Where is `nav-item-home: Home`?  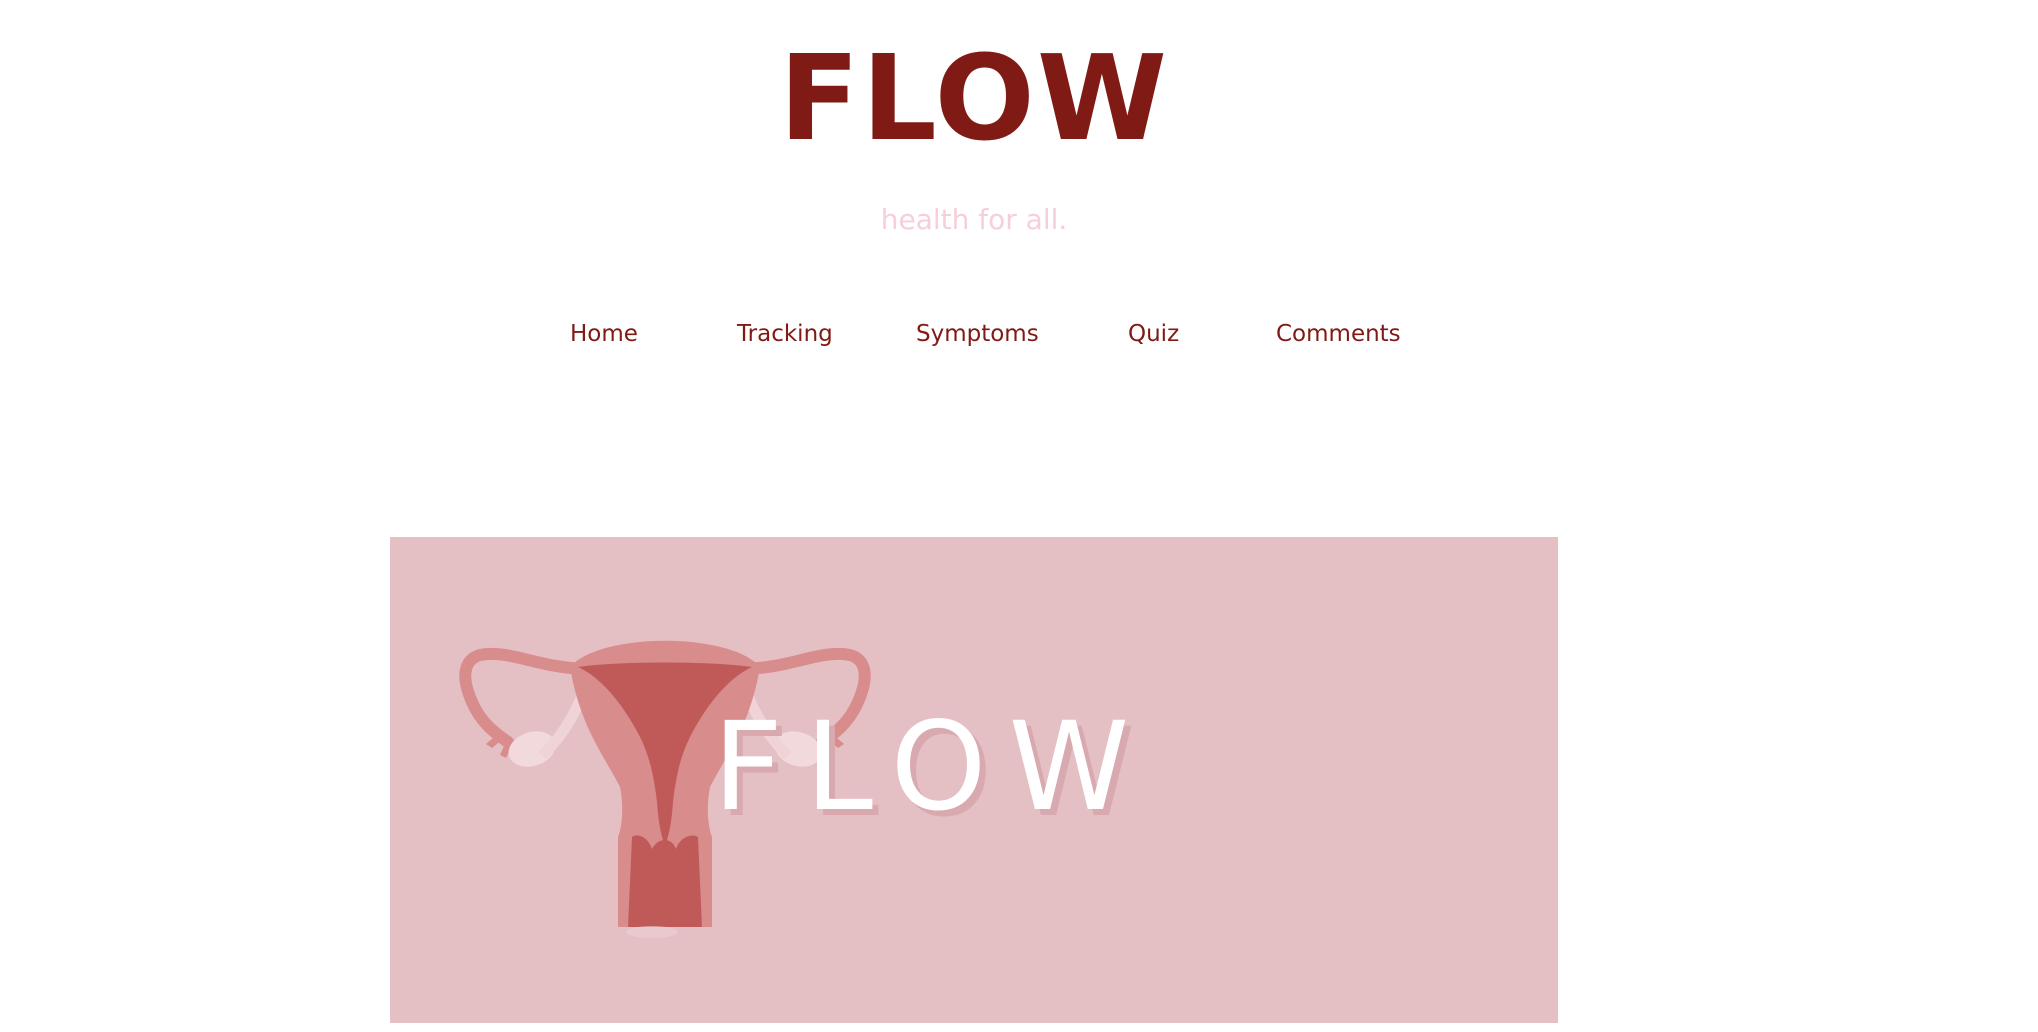
nav-item-home: Home is located at coordinates (604, 334).